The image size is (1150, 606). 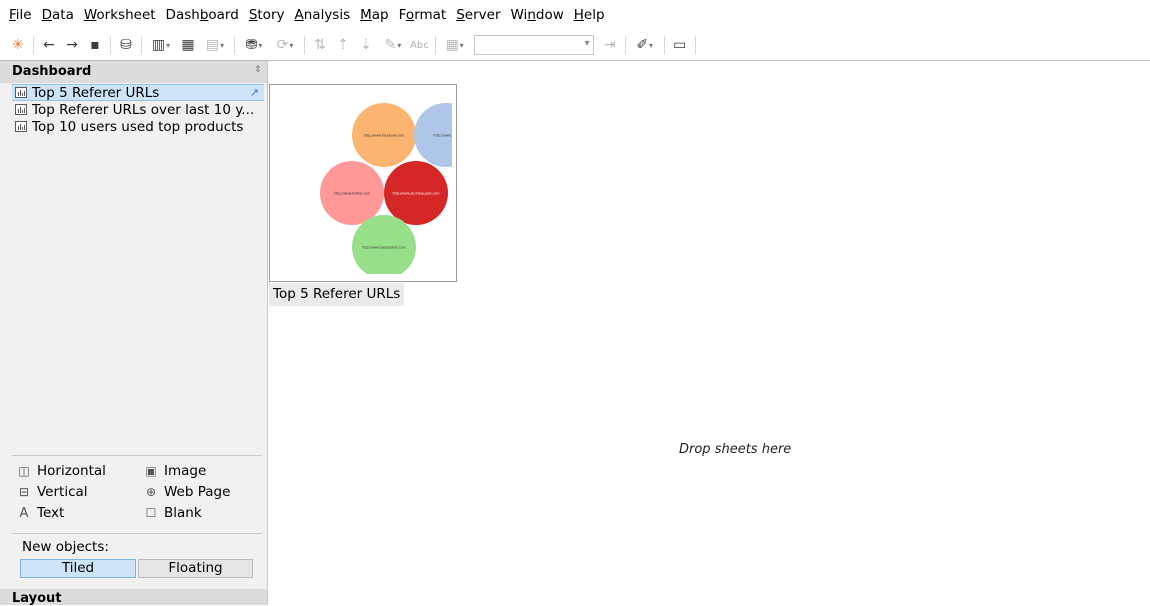 I want to click on bubble-label: http://www.facebook.com, so click(x=384, y=136).